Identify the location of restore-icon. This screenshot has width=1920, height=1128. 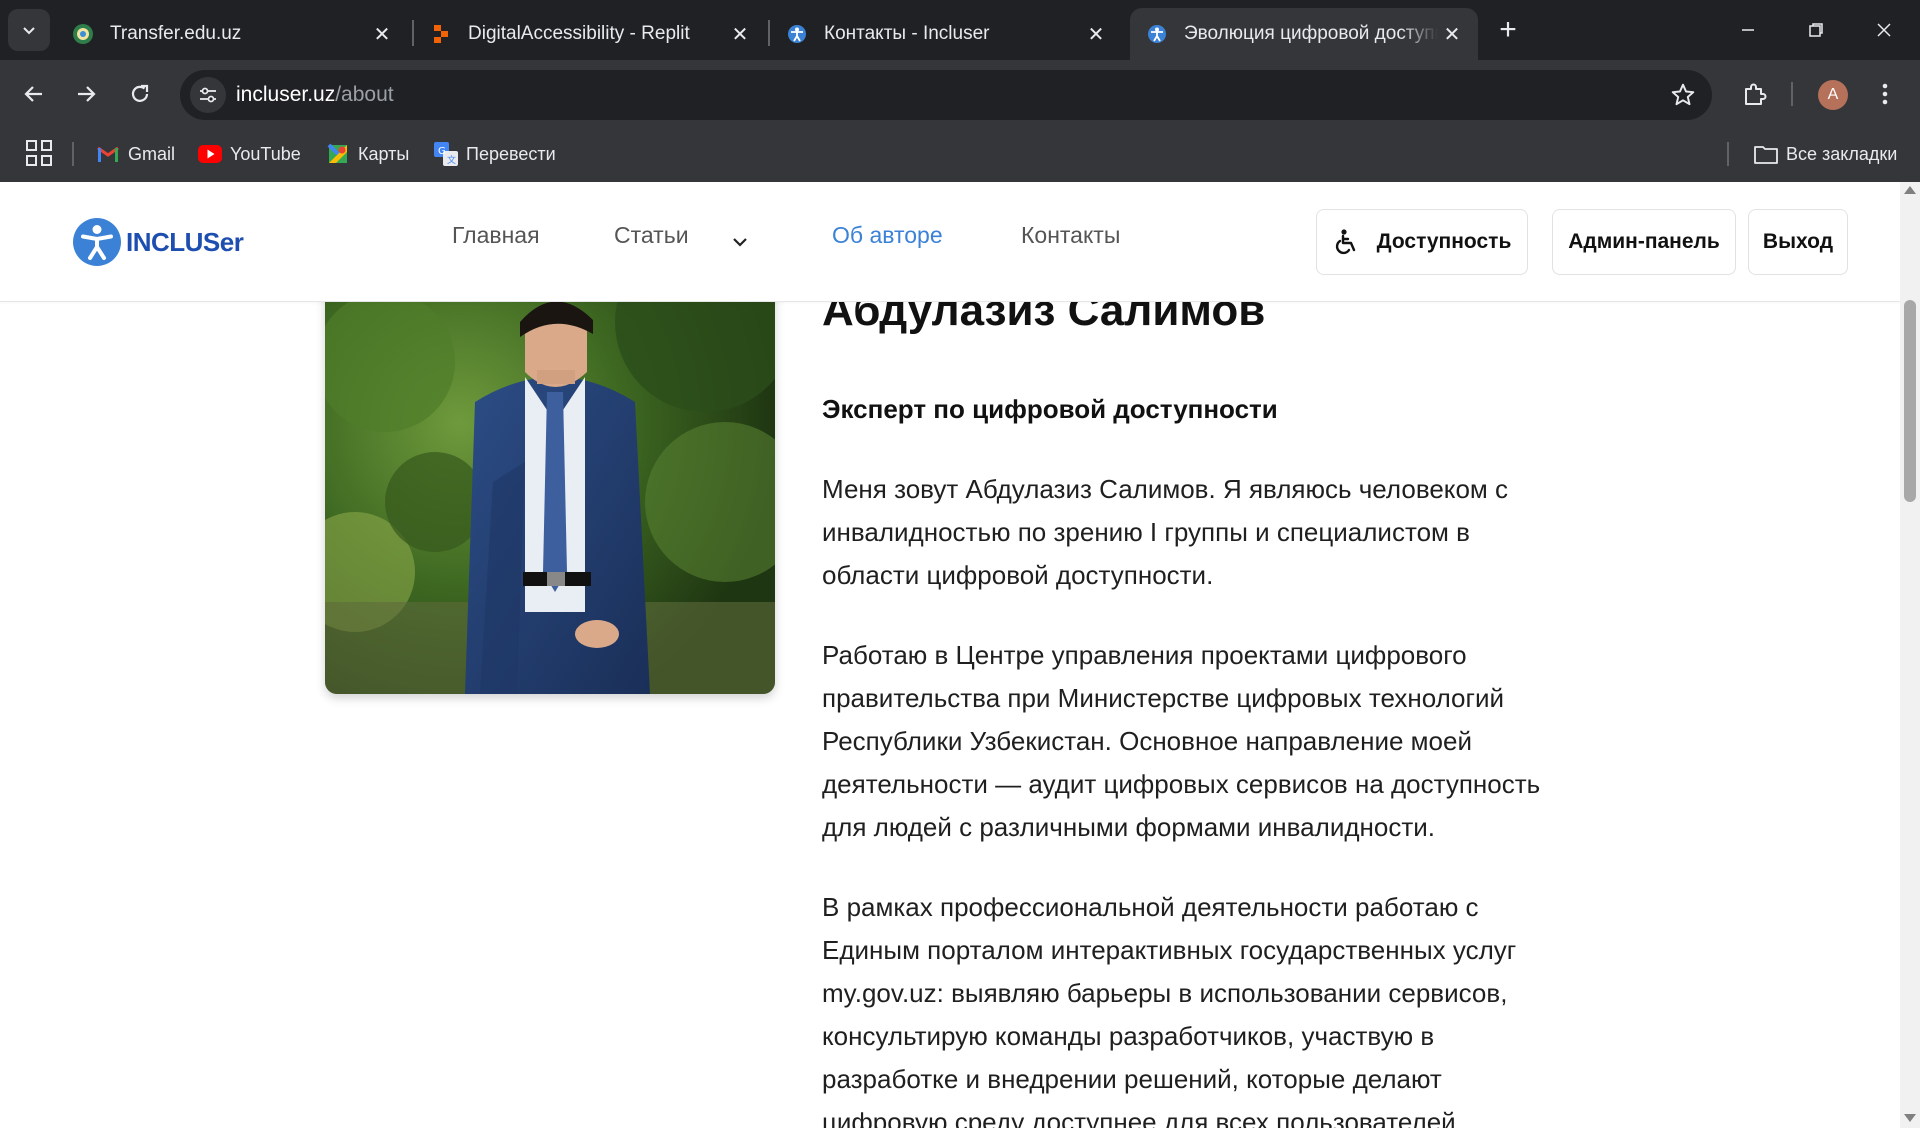
(1816, 30).